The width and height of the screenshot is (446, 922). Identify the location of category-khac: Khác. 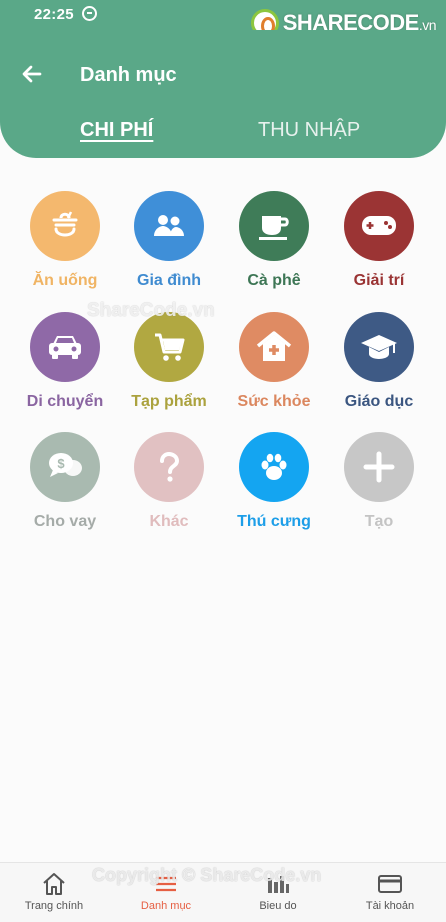
(169, 481).